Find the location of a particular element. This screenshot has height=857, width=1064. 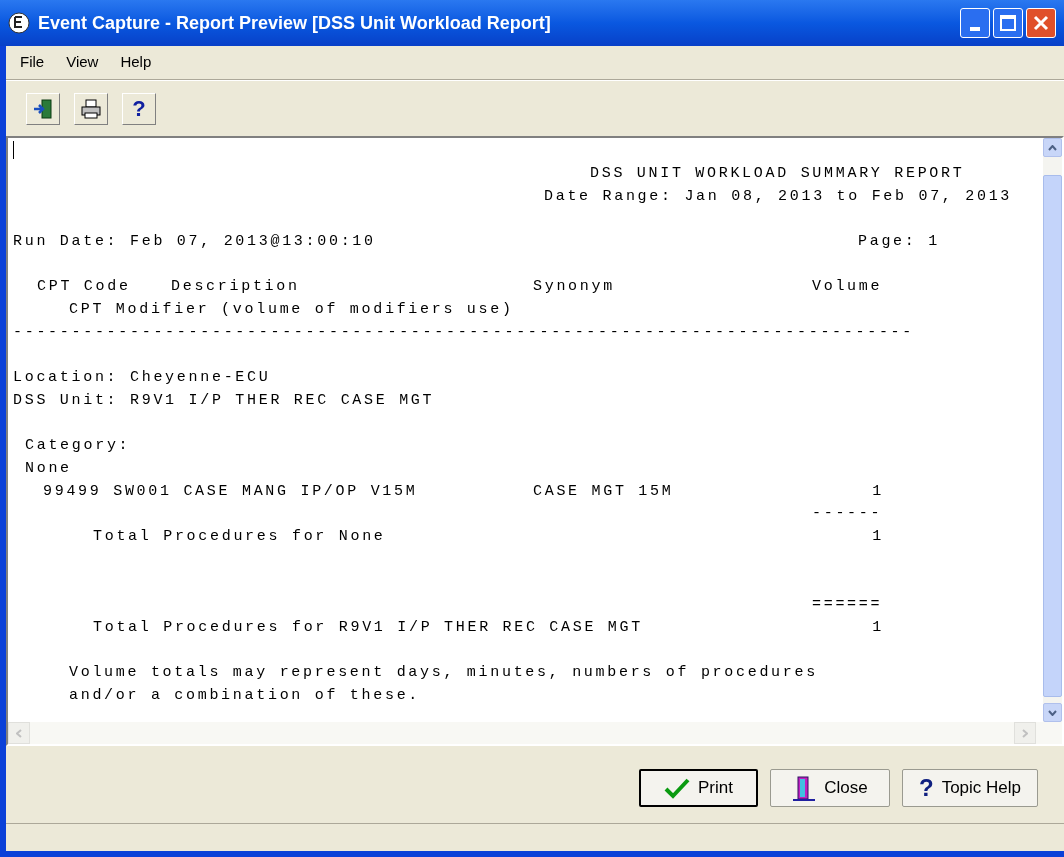

synonym-cell-text: CASE MGT 15M is located at coordinates (604, 491).